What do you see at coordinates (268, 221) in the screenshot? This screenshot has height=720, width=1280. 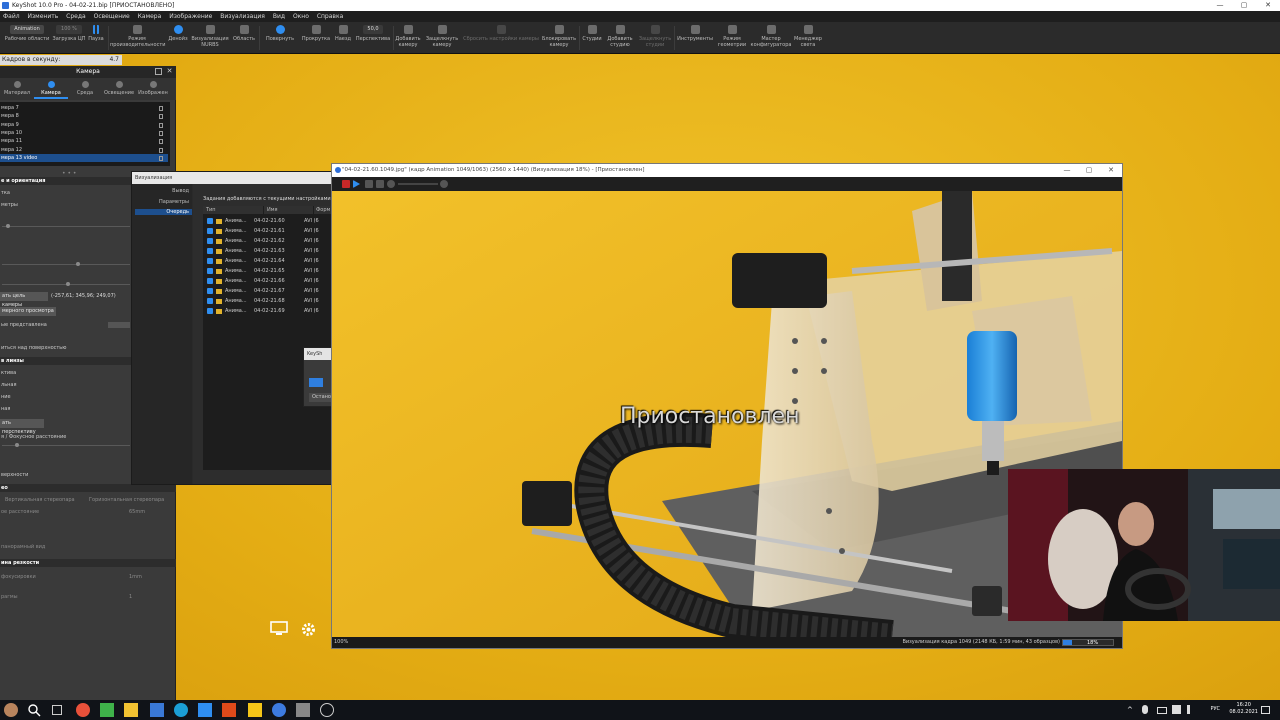 I see `table-row: Анима... 04-02-21.60 AVI (6` at bounding box center [268, 221].